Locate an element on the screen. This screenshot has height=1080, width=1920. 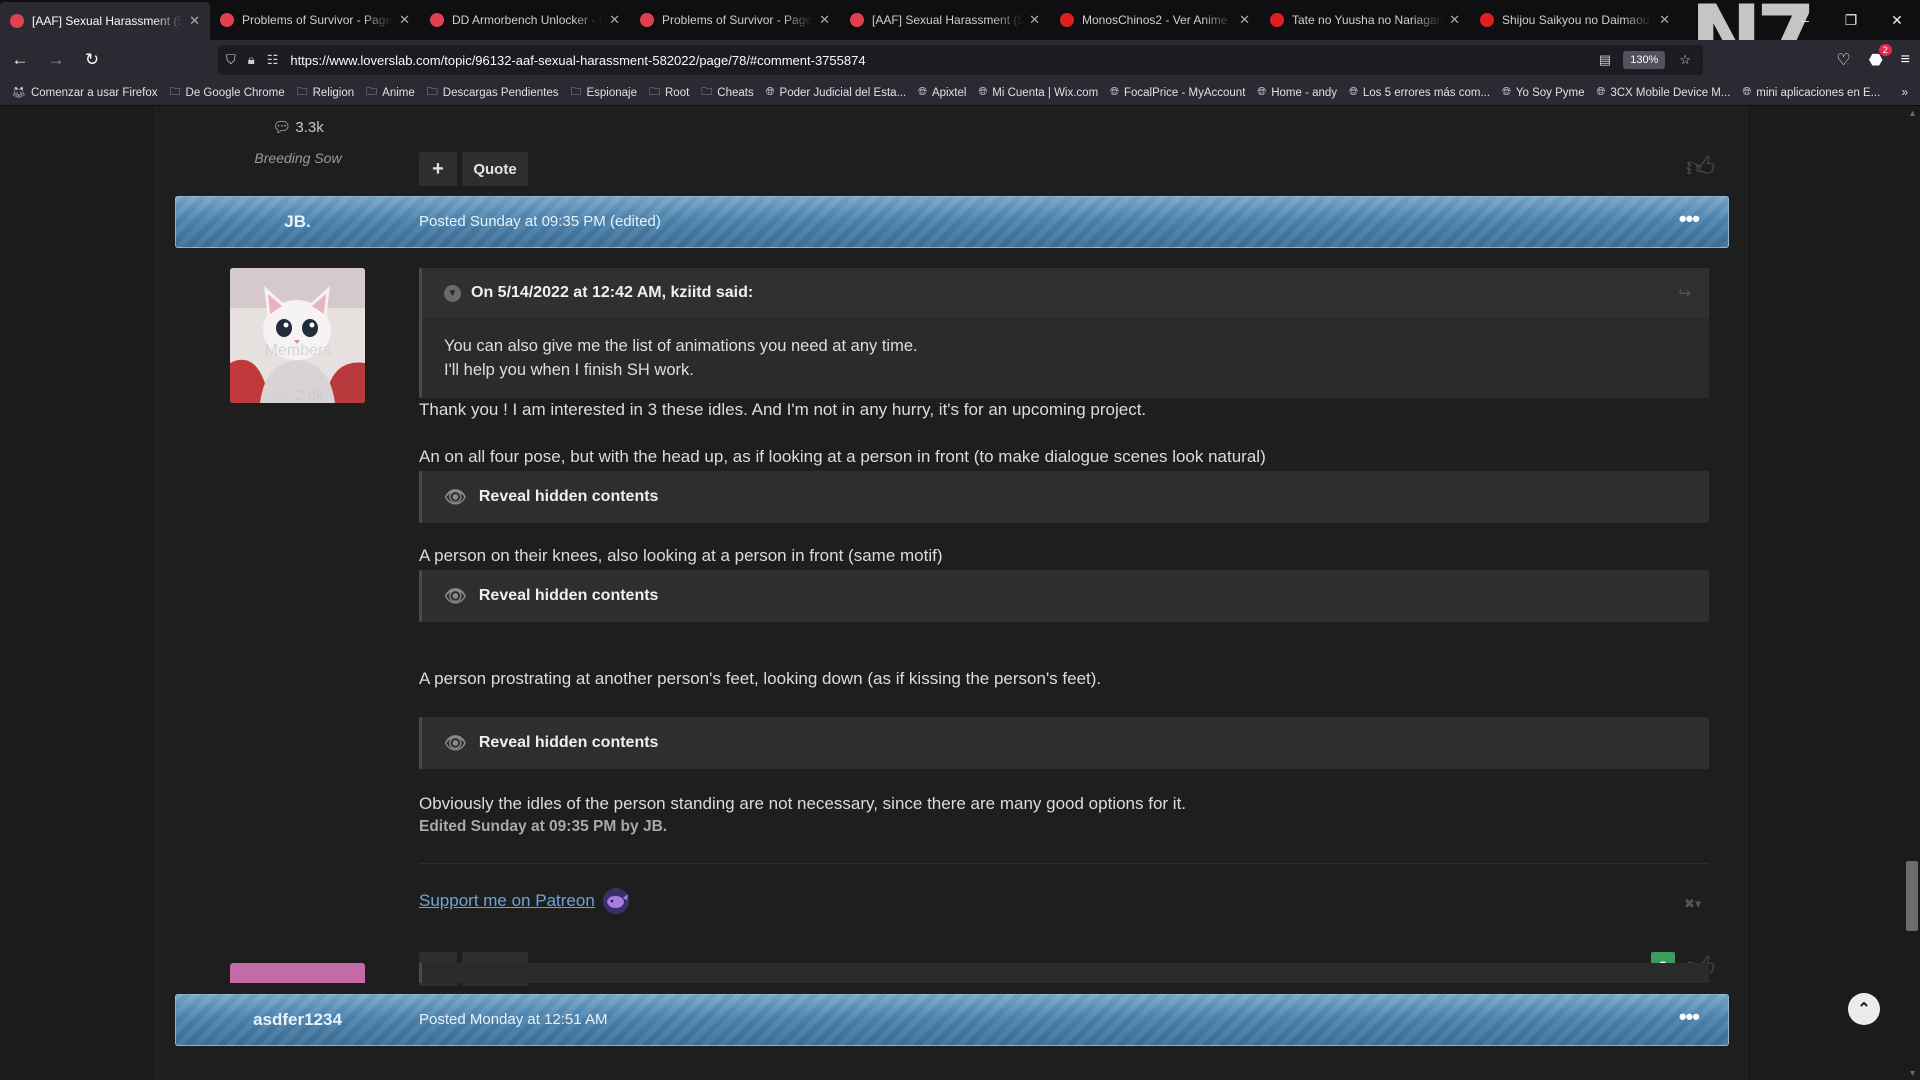
bookmarks-overflow-icon: » is located at coordinates (1905, 93).